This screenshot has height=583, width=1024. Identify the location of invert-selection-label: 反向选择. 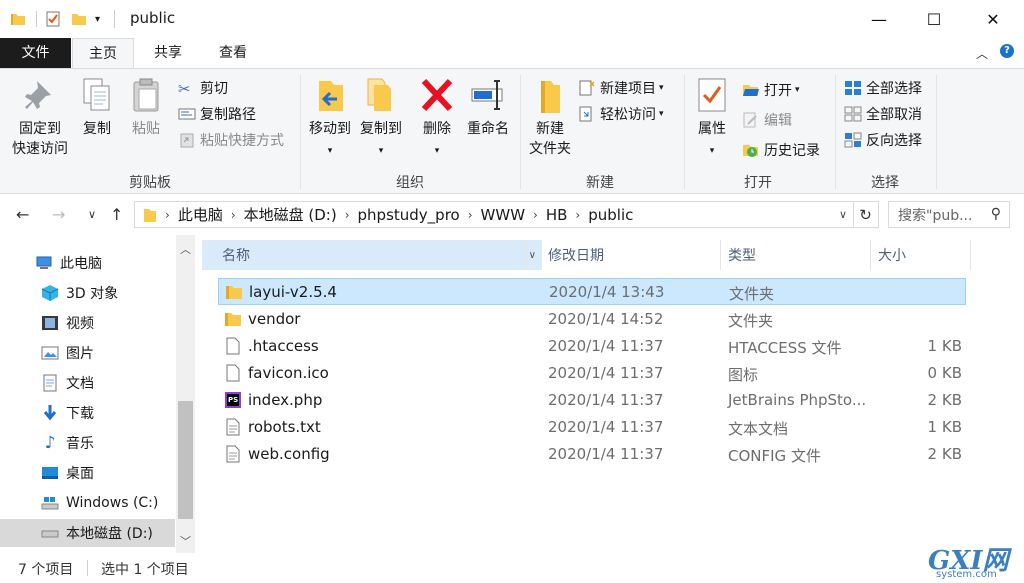
(894, 141).